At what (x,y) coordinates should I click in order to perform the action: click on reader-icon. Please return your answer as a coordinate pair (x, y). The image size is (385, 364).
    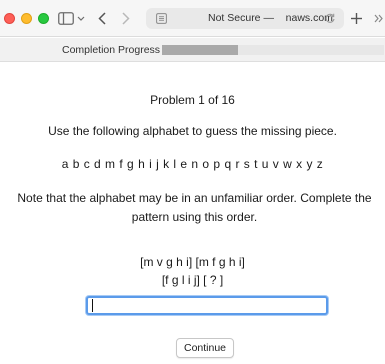
    Looking at the image, I should click on (161, 18).